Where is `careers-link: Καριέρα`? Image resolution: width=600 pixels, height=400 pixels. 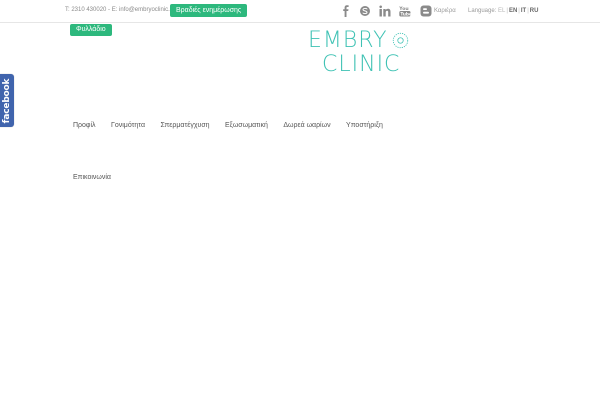
careers-link: Καριέρα is located at coordinates (445, 11).